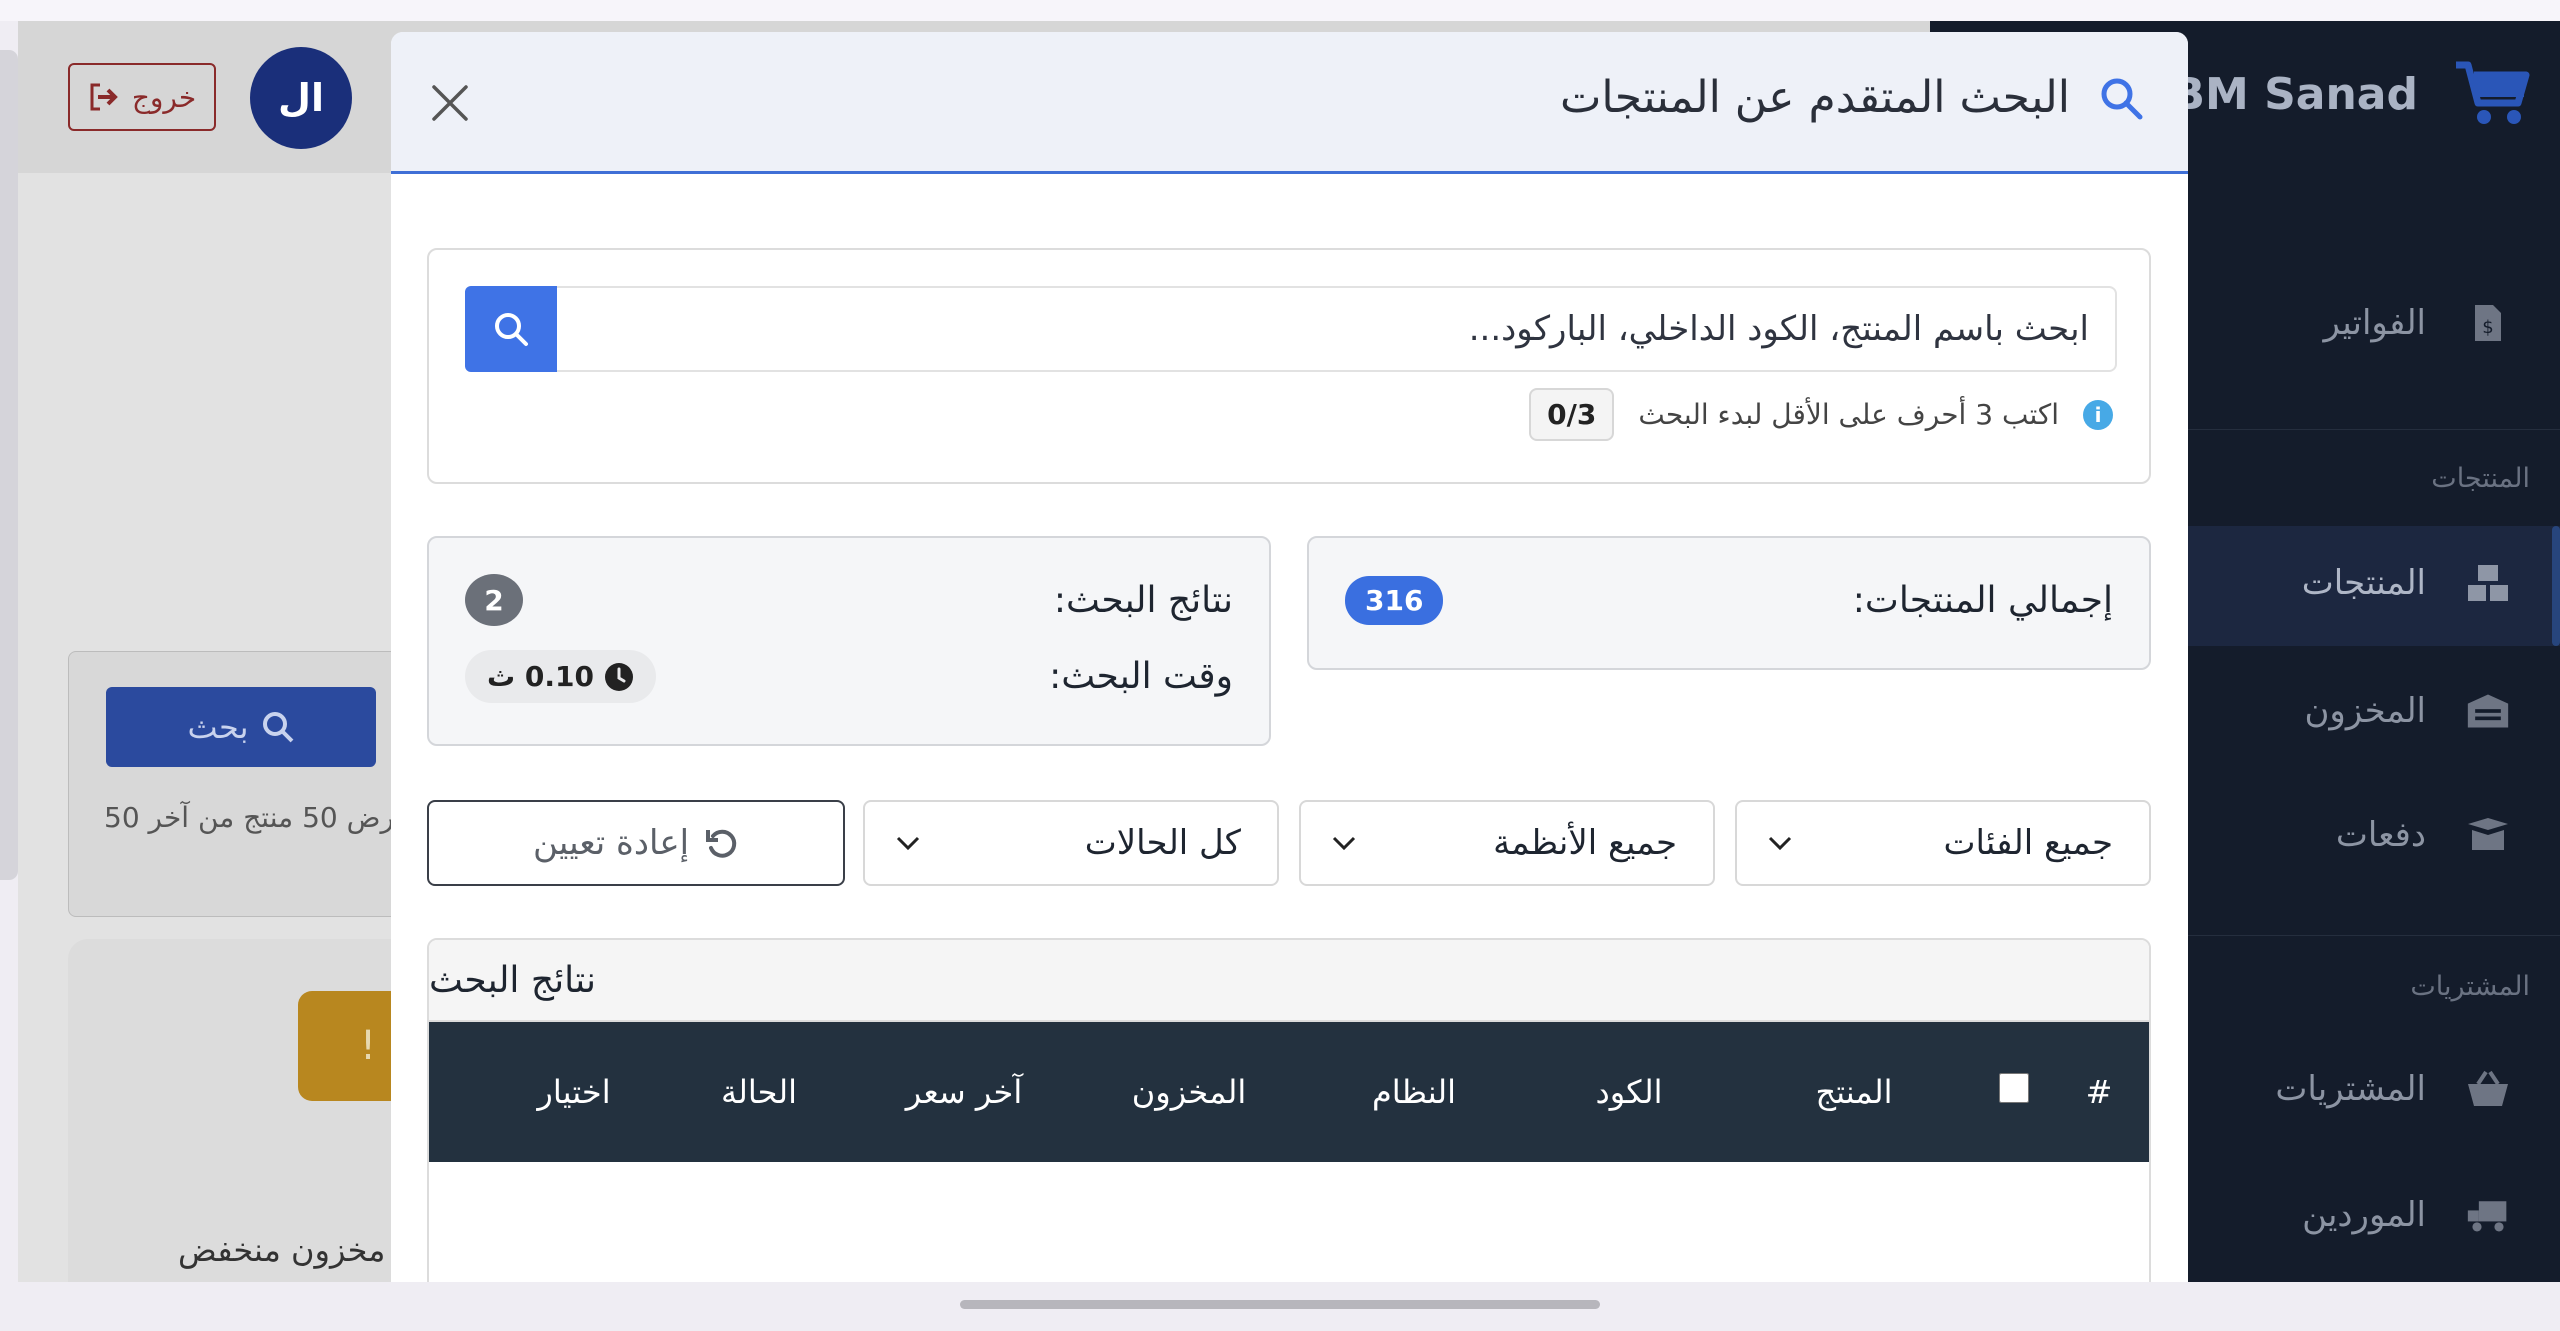 This screenshot has height=1331, width=2560. Describe the element at coordinates (2364, 1215) in the screenshot. I see `sidebar-item-label: الموردين` at that location.